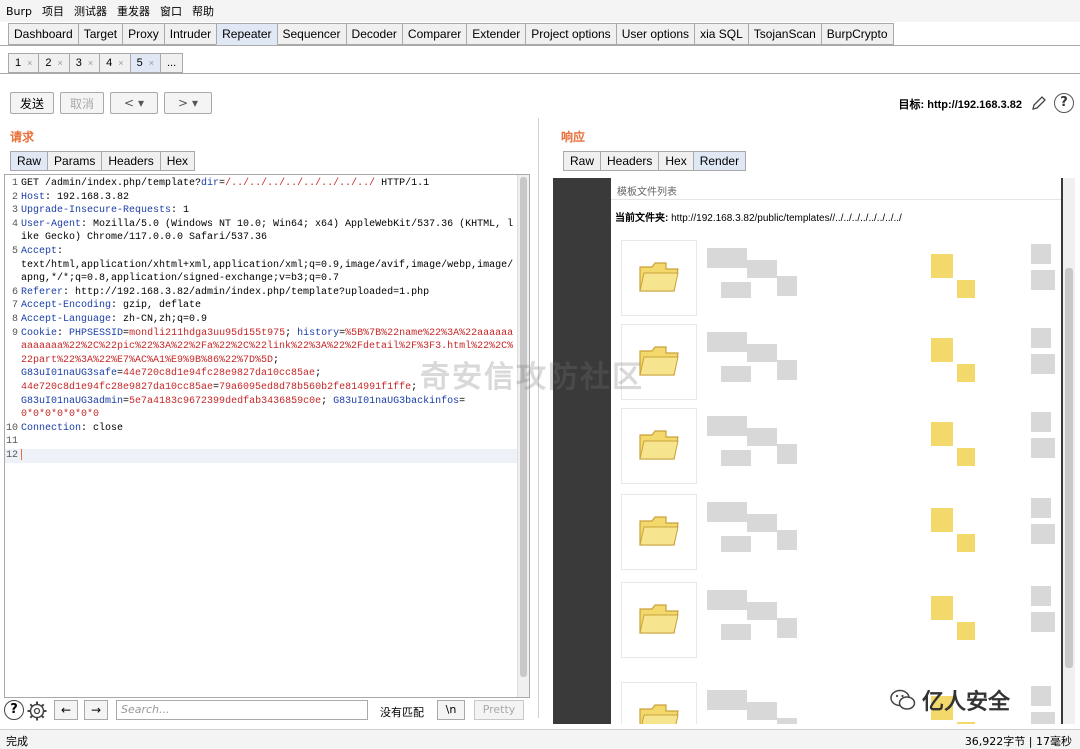 The image size is (1080, 749). What do you see at coordinates (43, 34) in the screenshot?
I see `tab-dashboard: Dashboard` at bounding box center [43, 34].